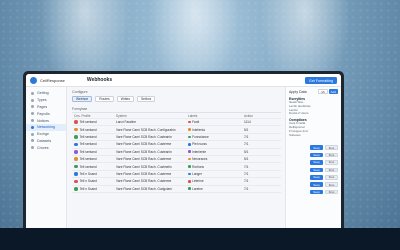  What do you see at coordinates (42, 106) in the screenshot?
I see `sidebar-item-label: Pages` at bounding box center [42, 106].